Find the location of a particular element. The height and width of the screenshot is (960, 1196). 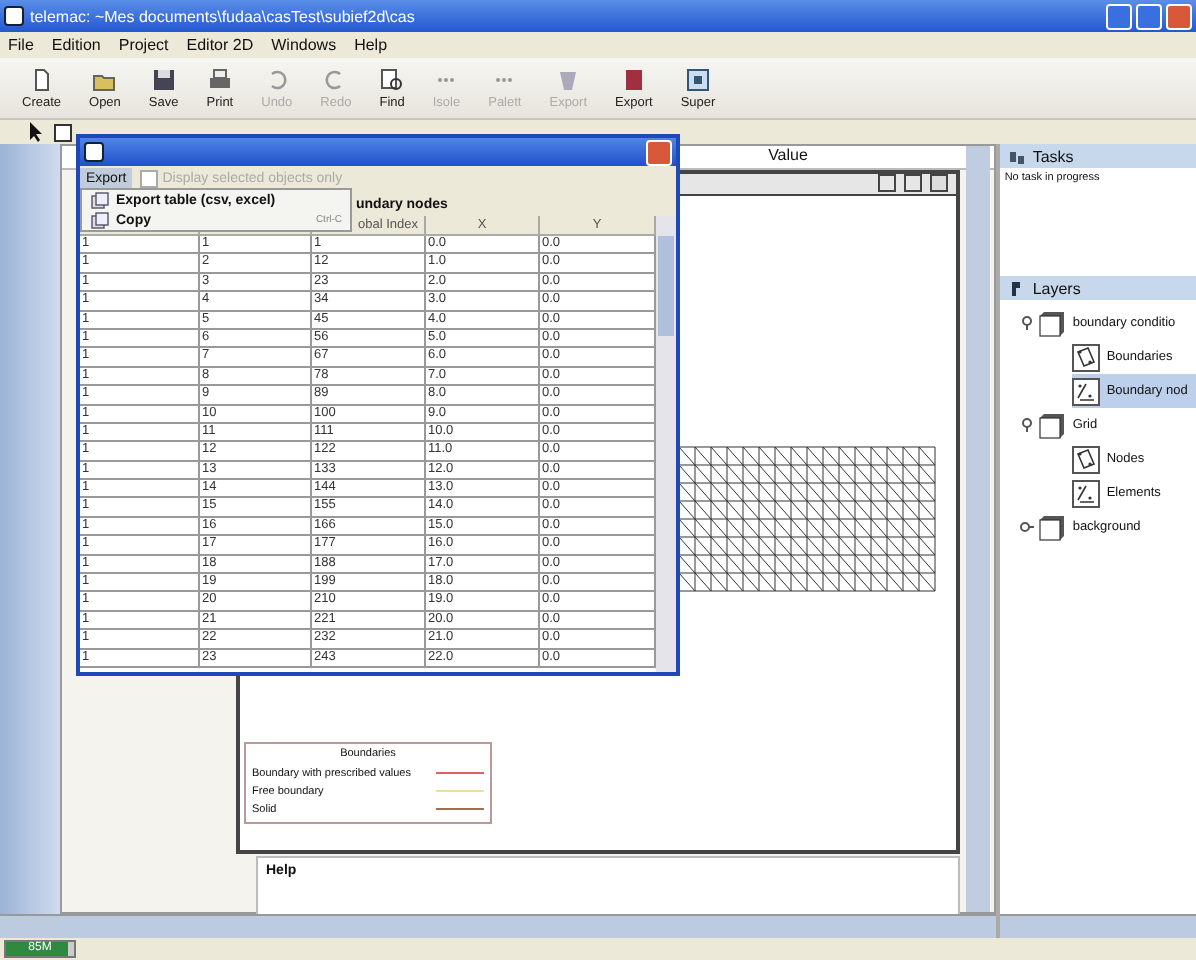

column-header: Value is located at coordinates (788, 157).